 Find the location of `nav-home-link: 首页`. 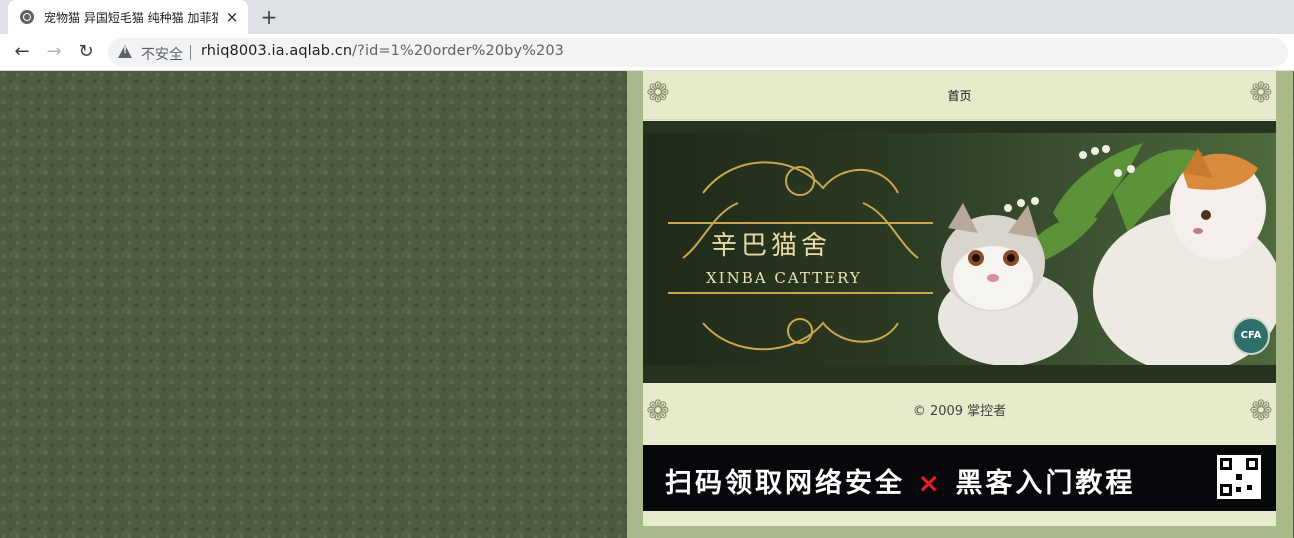

nav-home-link: 首页 is located at coordinates (959, 95).